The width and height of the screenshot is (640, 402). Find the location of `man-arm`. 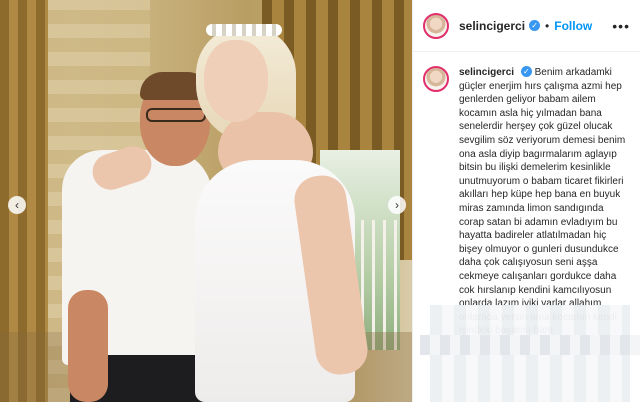

man-arm is located at coordinates (88, 346).